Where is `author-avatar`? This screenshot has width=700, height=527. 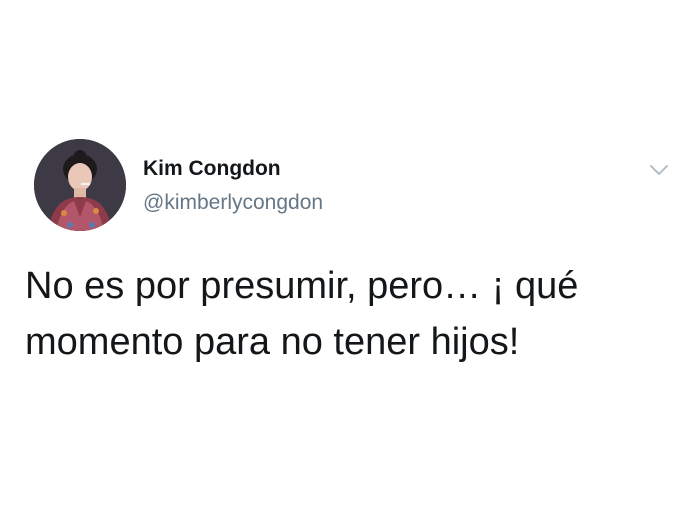
author-avatar is located at coordinates (80, 185).